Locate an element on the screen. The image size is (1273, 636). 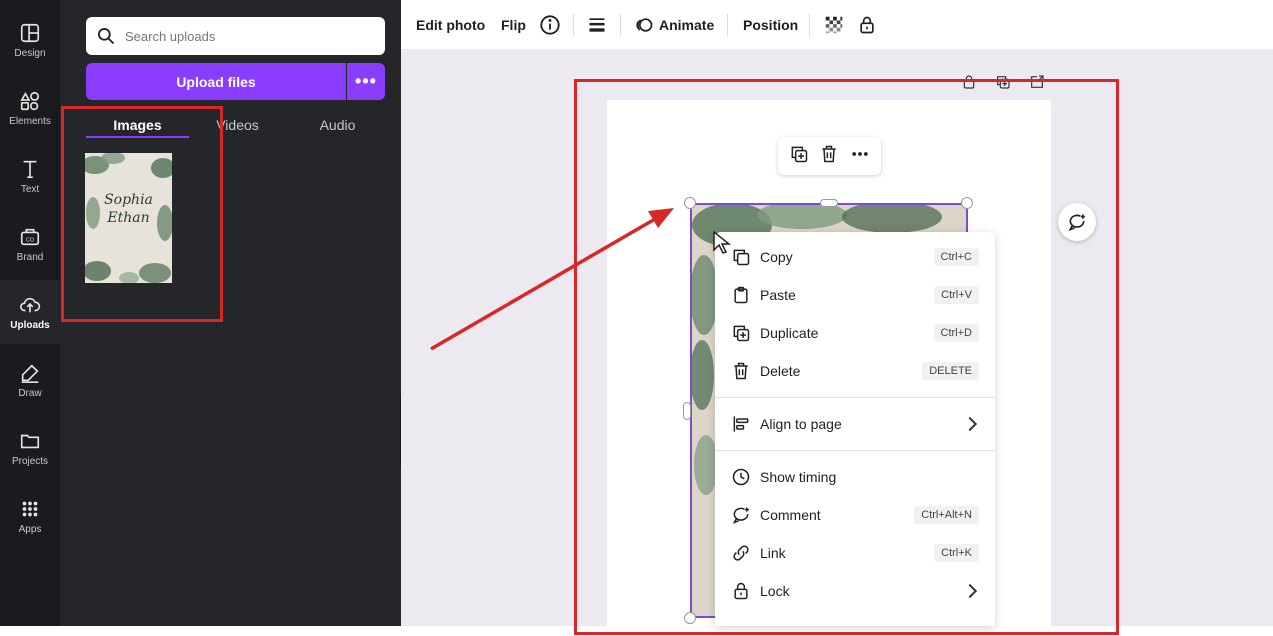
annotation-arrow is located at coordinates (552, 279).